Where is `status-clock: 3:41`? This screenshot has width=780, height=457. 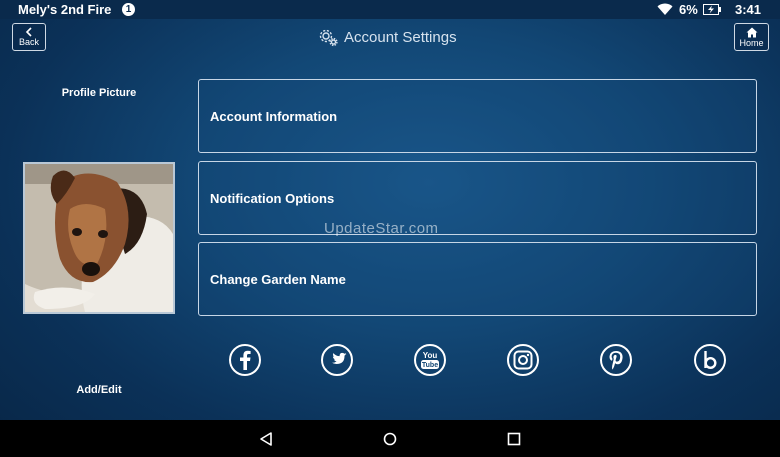
status-clock: 3:41 is located at coordinates (748, 9).